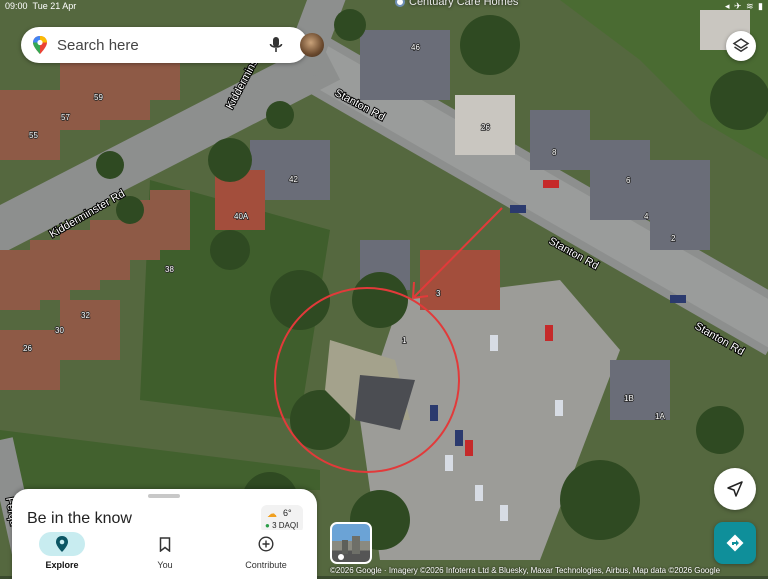 The height and width of the screenshot is (579, 768). I want to click on poi-marker: Centuary Care Homes, so click(456, 4).